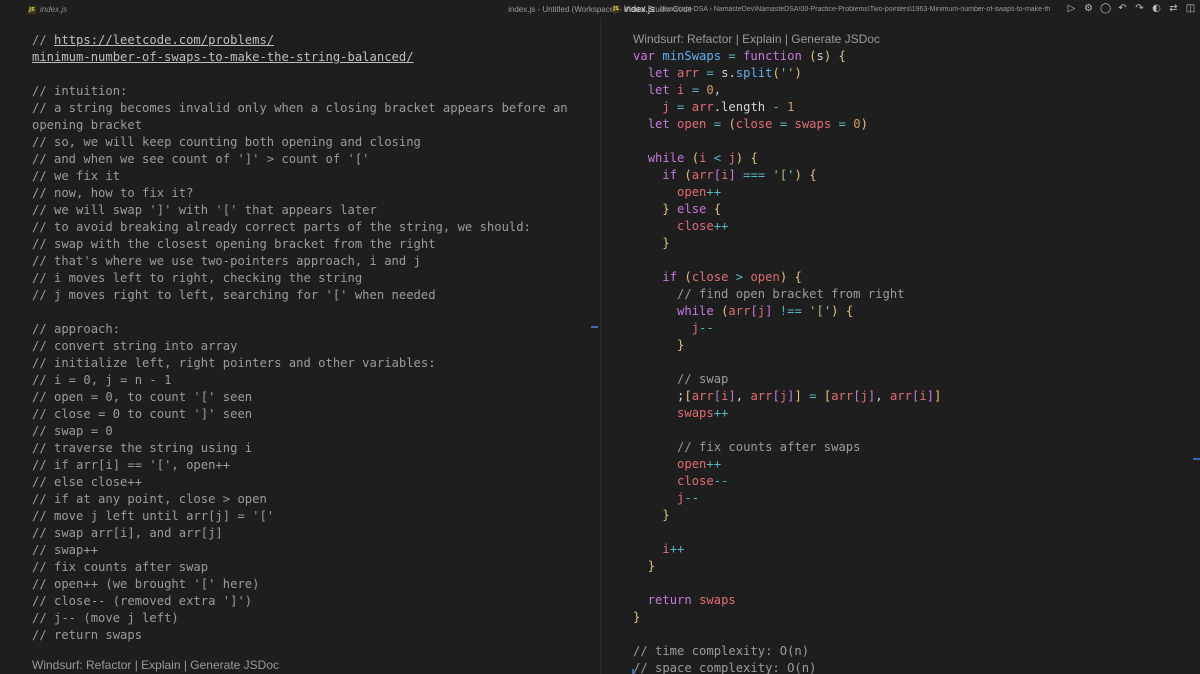 The height and width of the screenshot is (674, 1200). Describe the element at coordinates (153, 516) in the screenshot. I see `code-line: // move j left until arr[j] = '['` at that location.